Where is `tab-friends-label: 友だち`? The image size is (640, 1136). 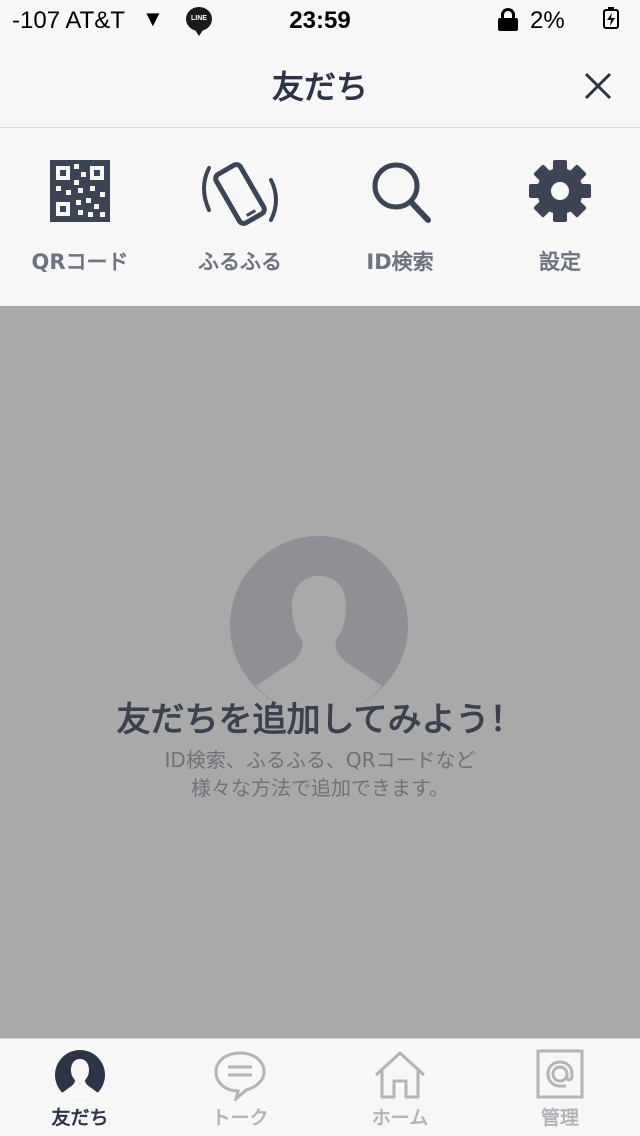 tab-friends-label: 友だち is located at coordinates (80, 1118).